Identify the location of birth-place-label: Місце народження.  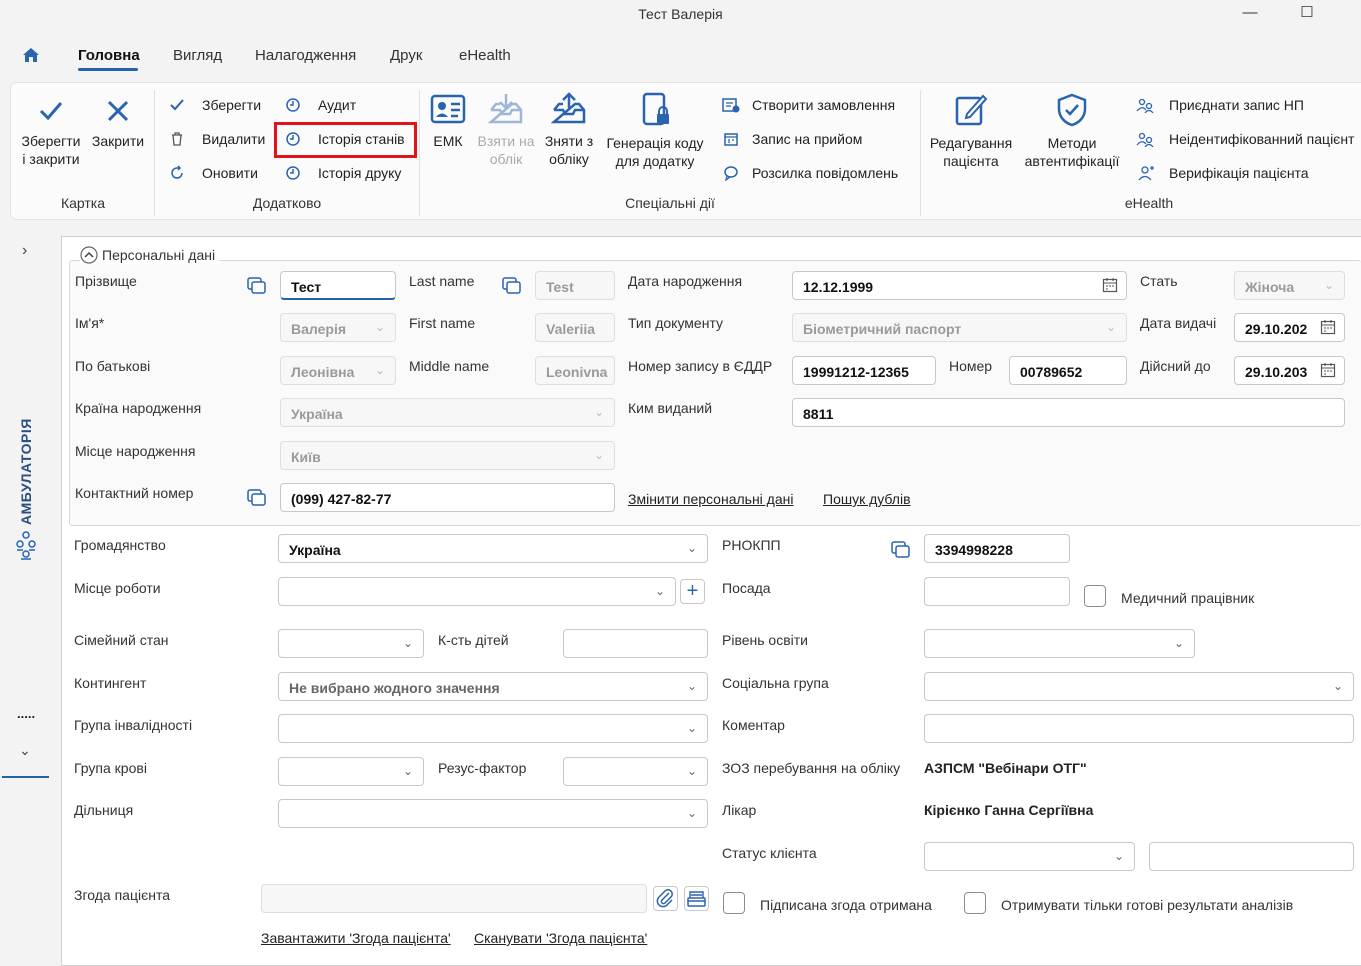
(135, 451).